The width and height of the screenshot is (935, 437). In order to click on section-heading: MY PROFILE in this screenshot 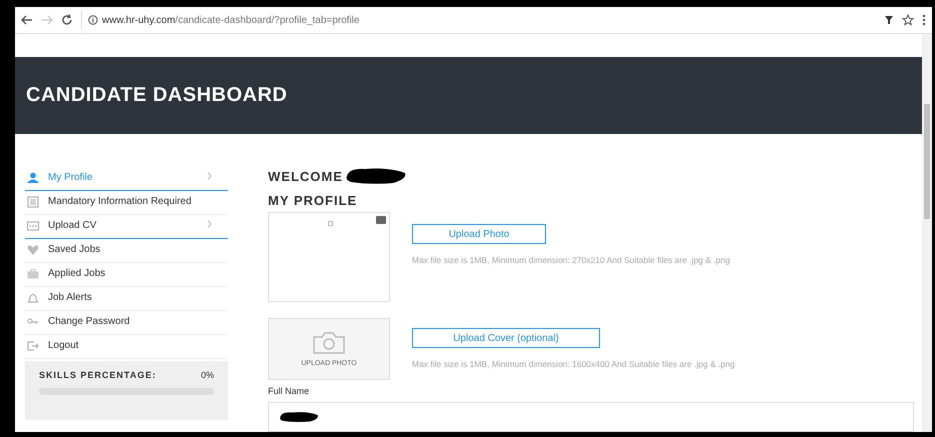, I will do `click(313, 200)`.